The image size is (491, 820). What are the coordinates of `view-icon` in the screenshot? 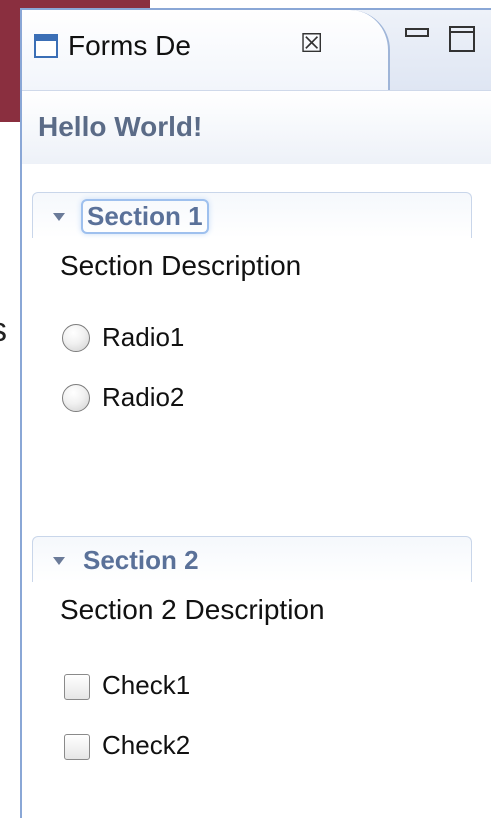 It's located at (46, 46).